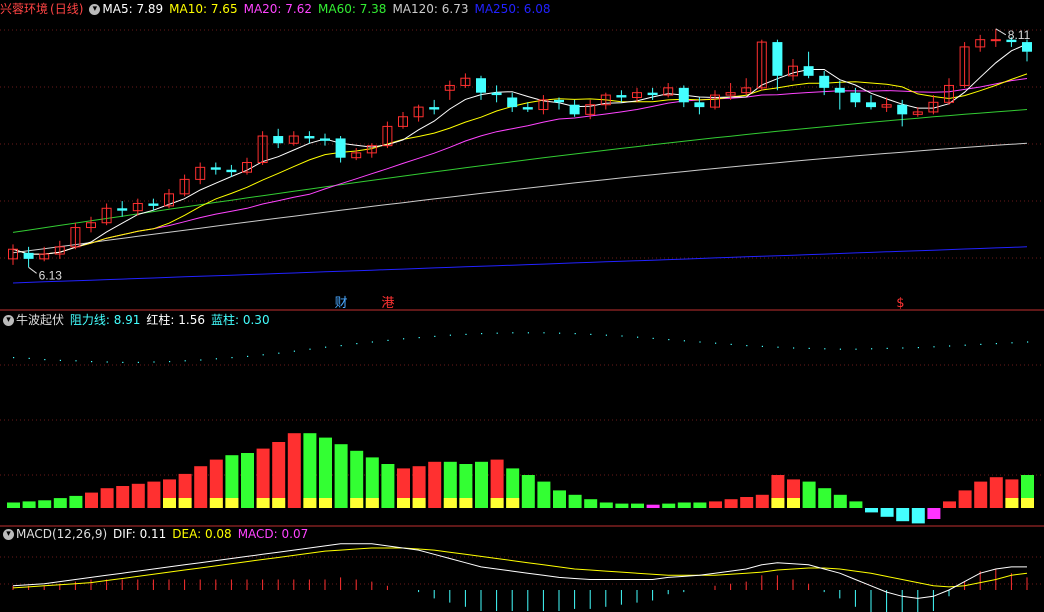 The height and width of the screenshot is (612, 1044). What do you see at coordinates (387, 303) in the screenshot?
I see `event-marker: 港` at bounding box center [387, 303].